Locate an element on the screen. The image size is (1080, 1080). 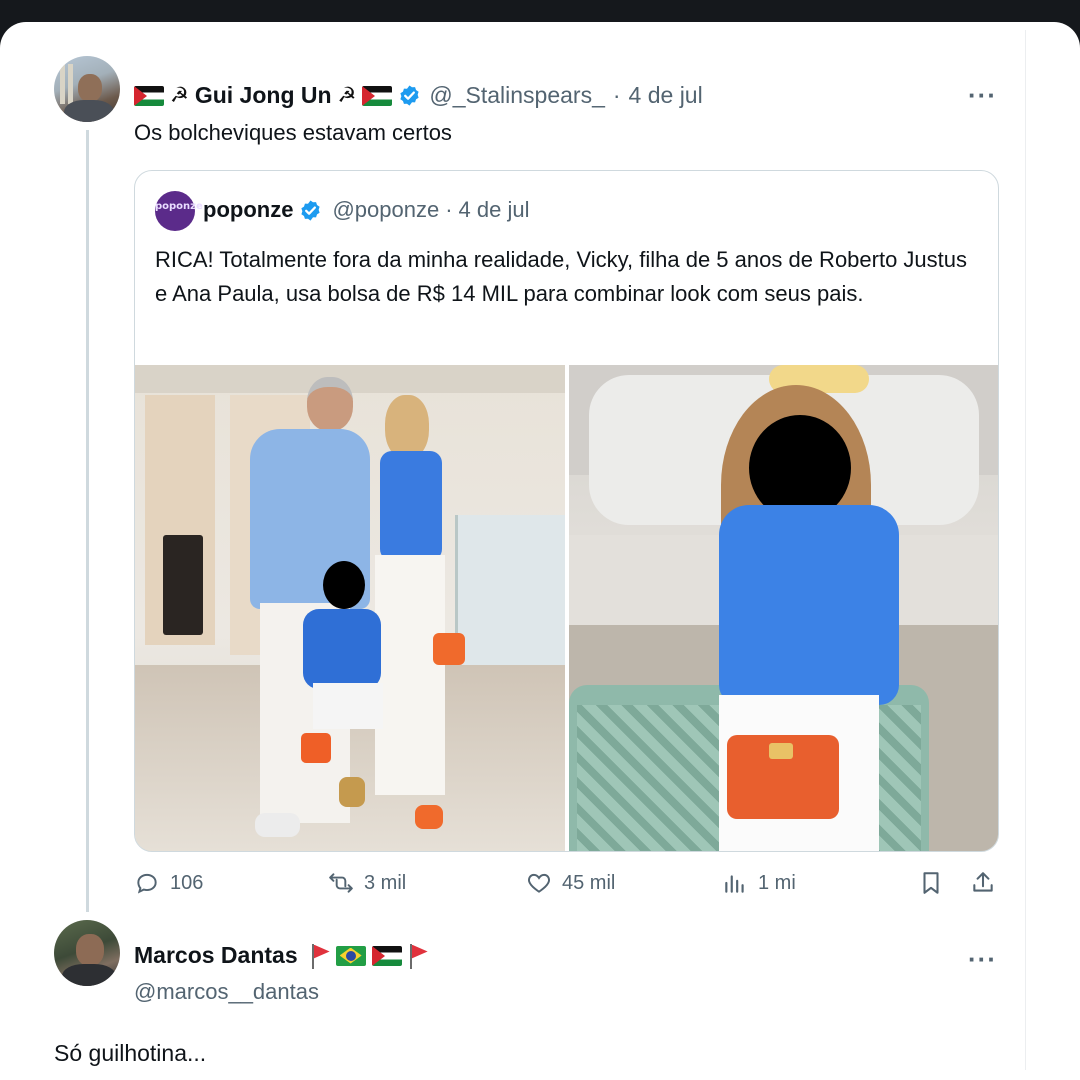
reply-count: 106 is located at coordinates (187, 882).